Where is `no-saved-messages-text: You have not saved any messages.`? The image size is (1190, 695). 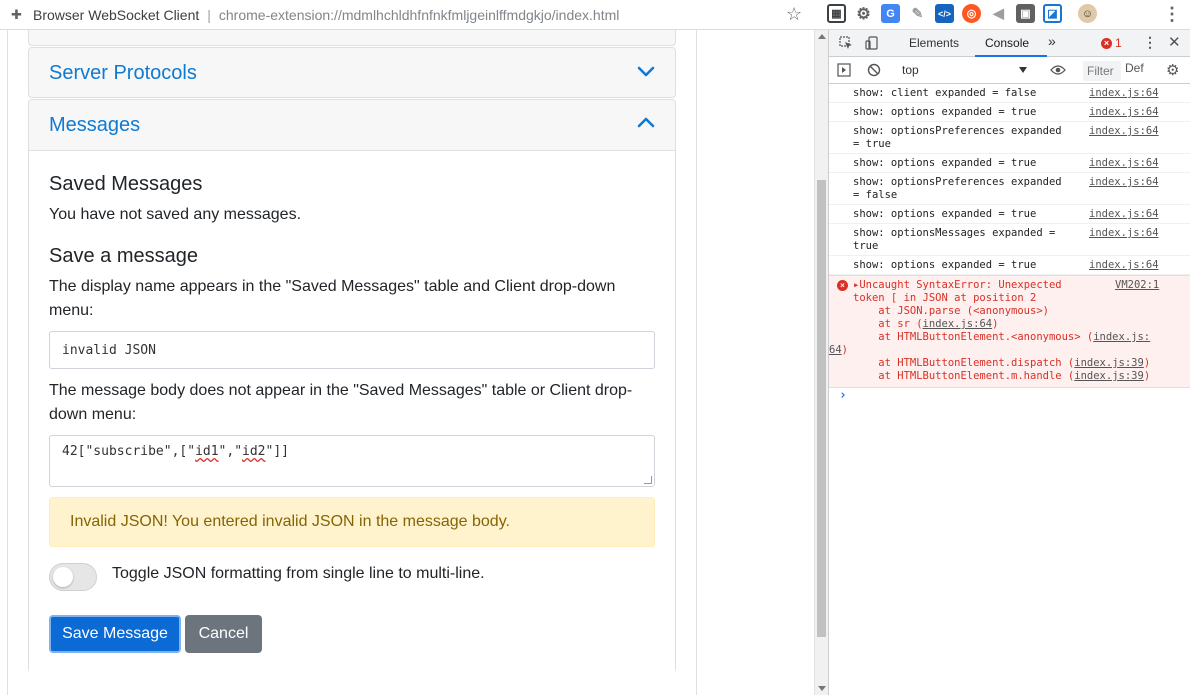 no-saved-messages-text: You have not saved any messages. is located at coordinates (175, 214).